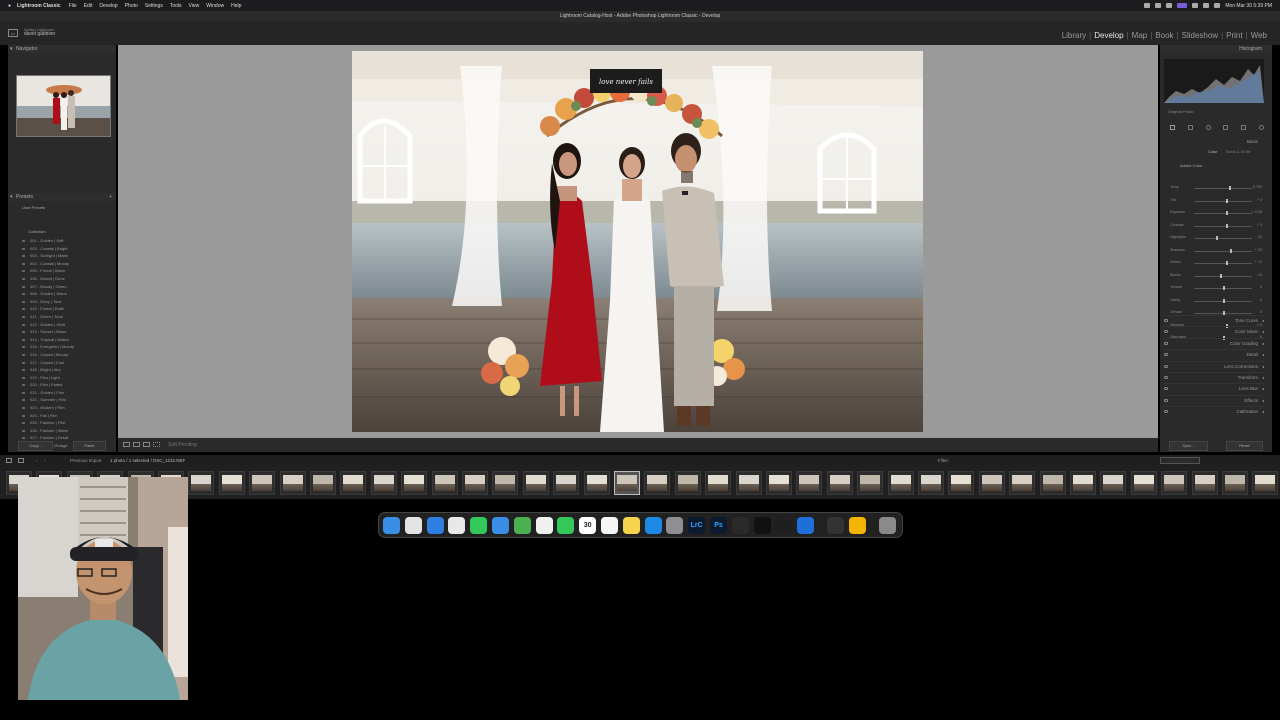 This screenshot has height=720, width=1280. Describe the element at coordinates (182, 445) in the screenshot. I see `soft-proofing-label: Soft Proofing` at that location.